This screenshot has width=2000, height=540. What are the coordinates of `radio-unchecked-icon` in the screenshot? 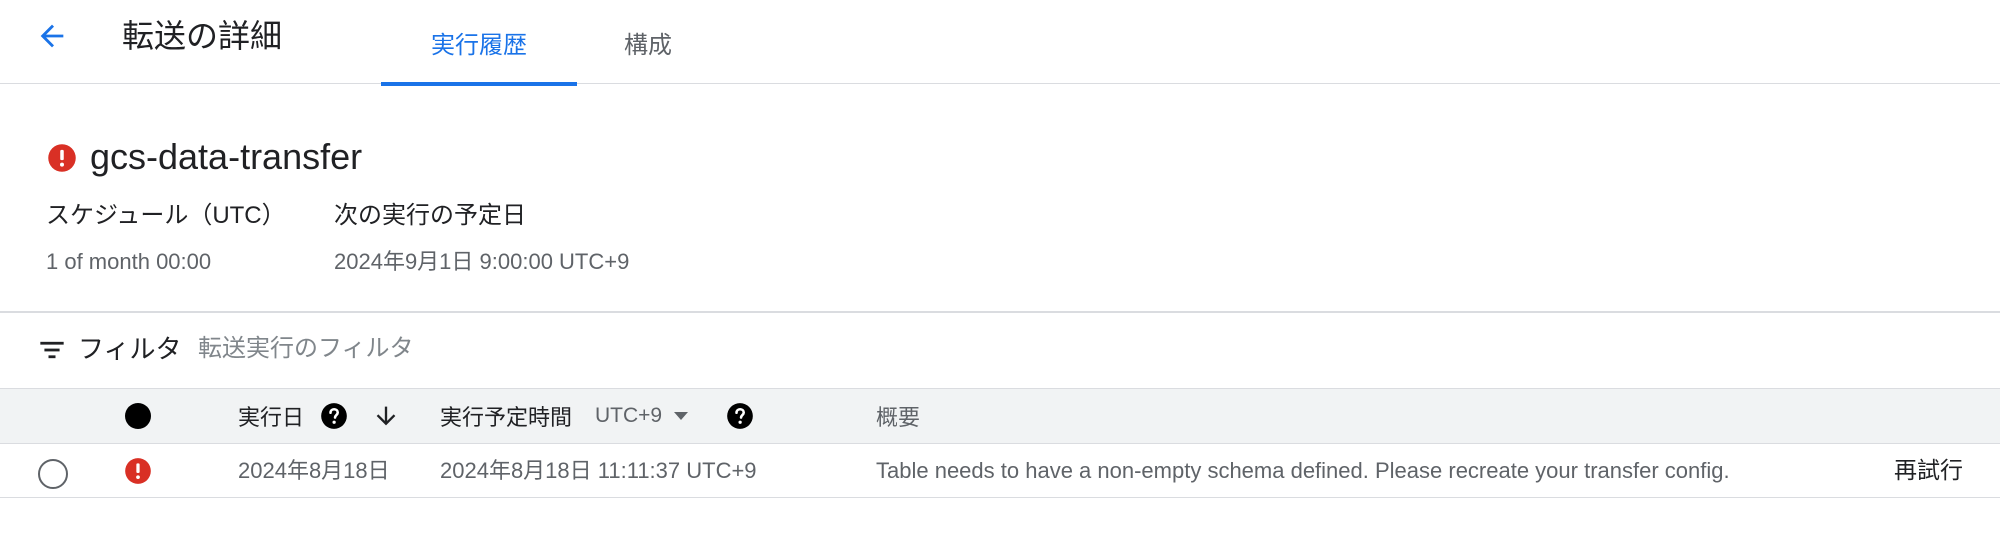 It's located at (53, 474).